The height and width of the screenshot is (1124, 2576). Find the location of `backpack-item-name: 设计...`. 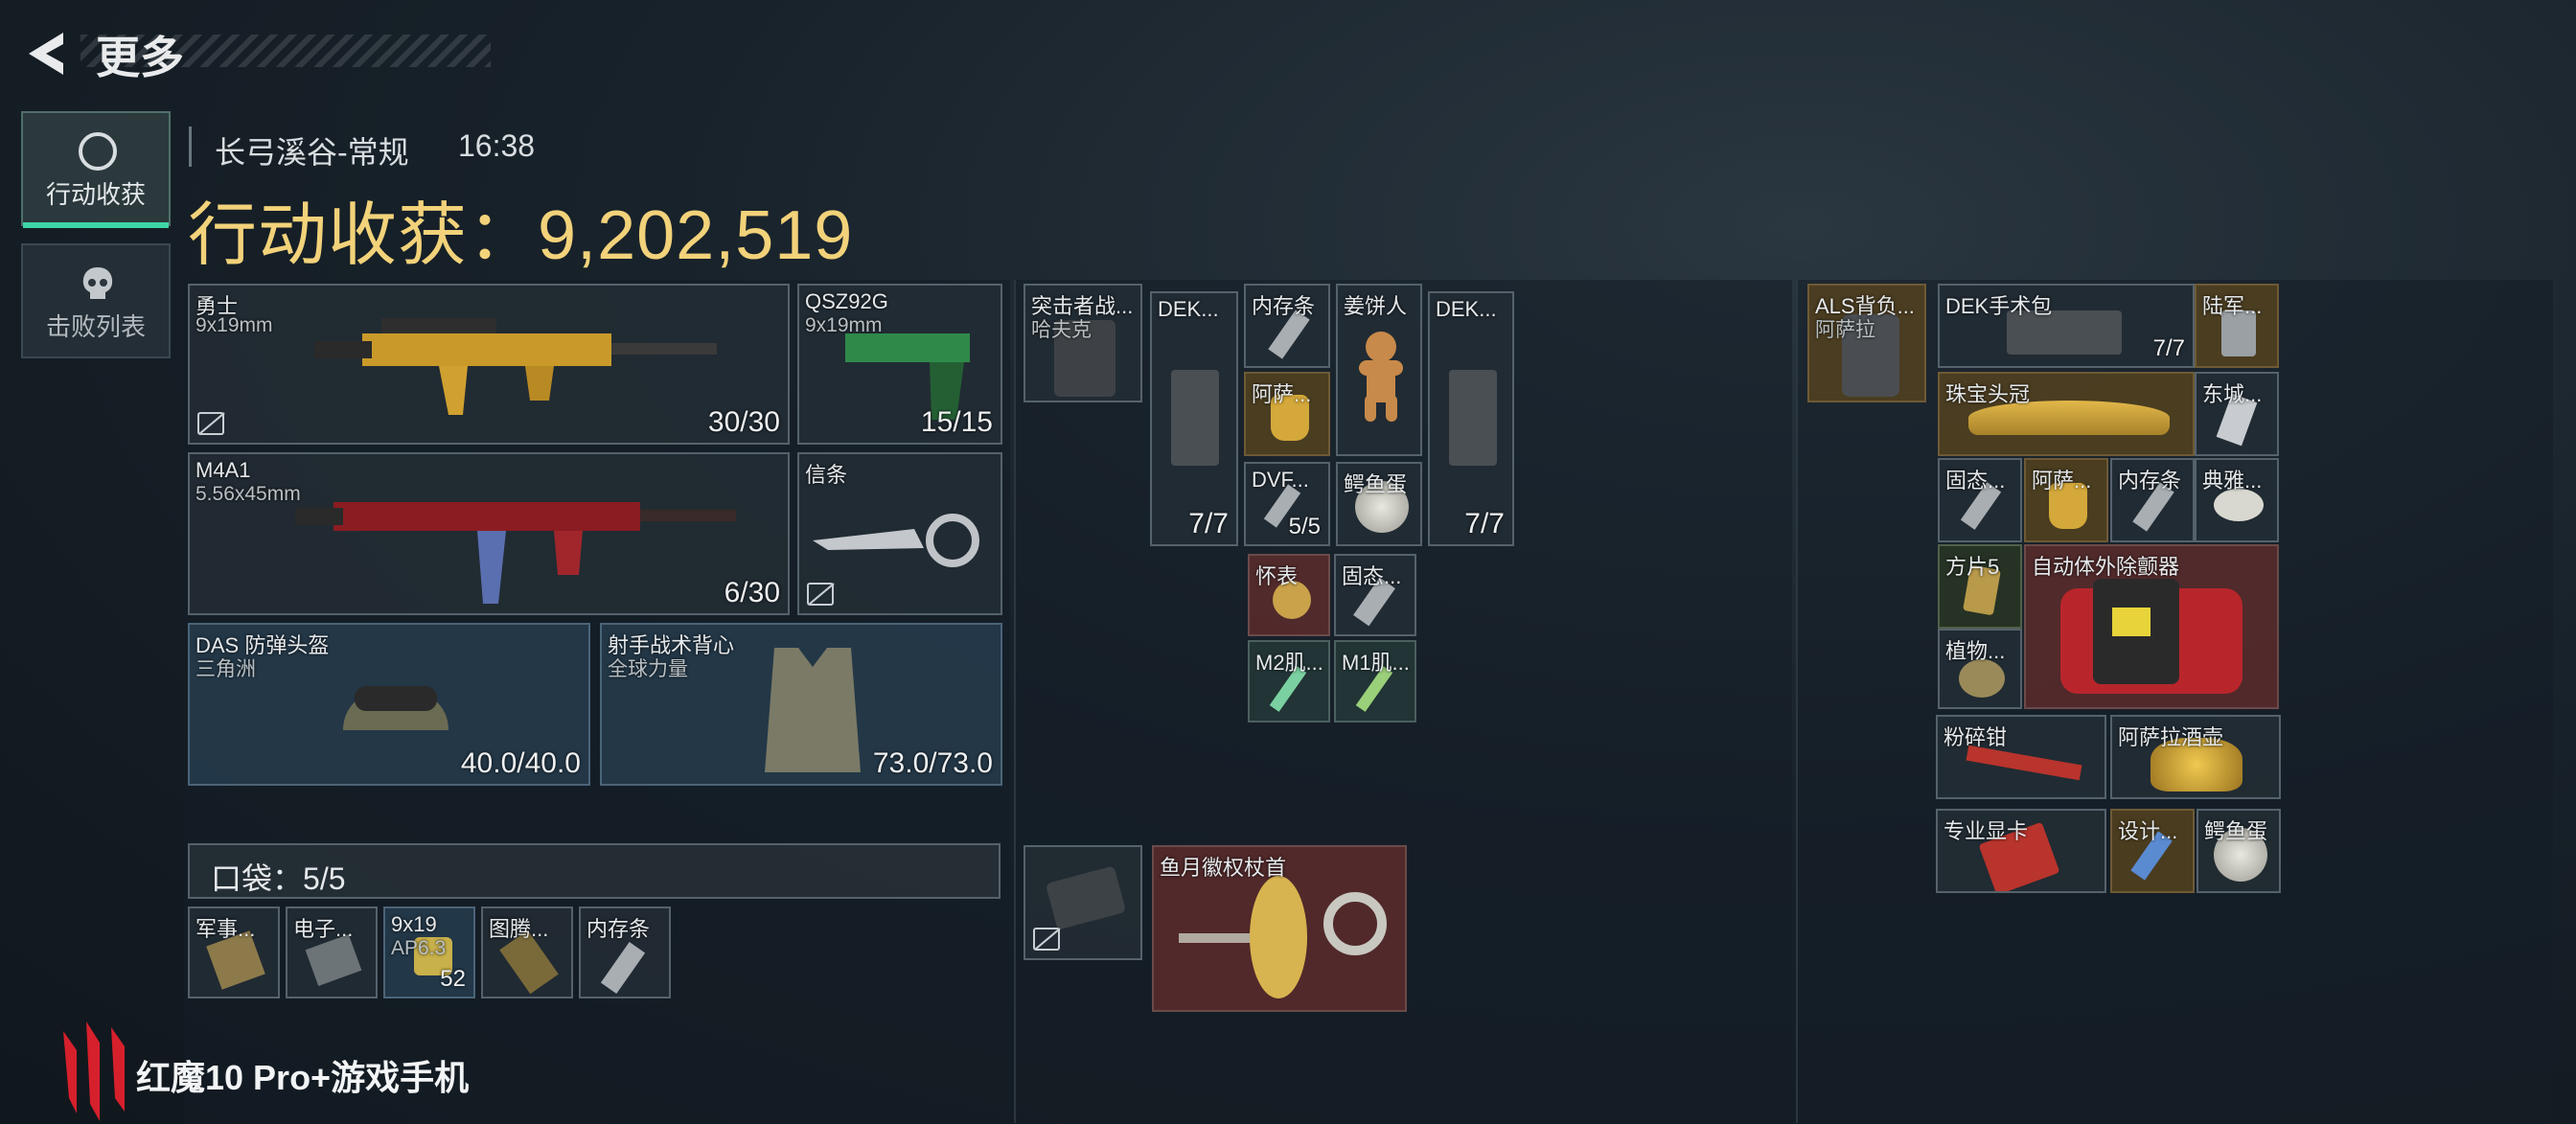

backpack-item-name: 设计... is located at coordinates (2148, 831).